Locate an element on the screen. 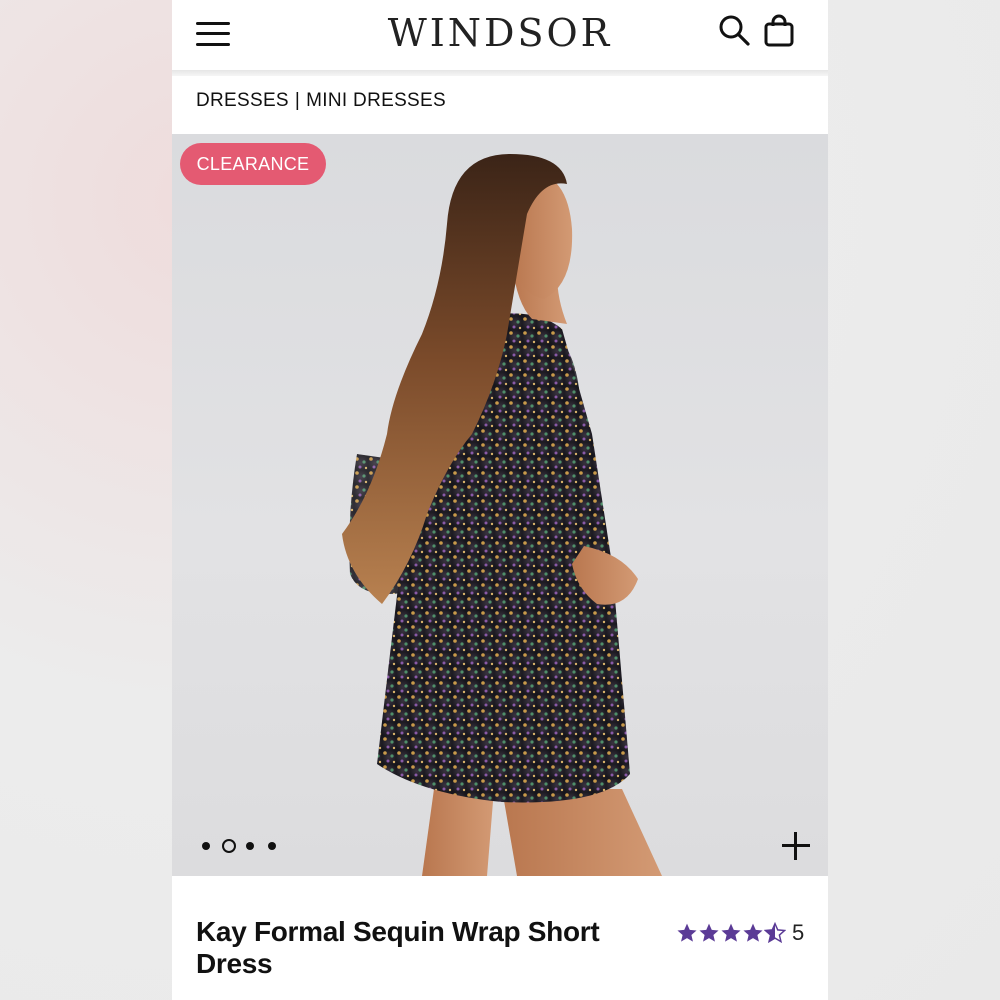  clearance-badge: CLEARANCE is located at coordinates (253, 164).